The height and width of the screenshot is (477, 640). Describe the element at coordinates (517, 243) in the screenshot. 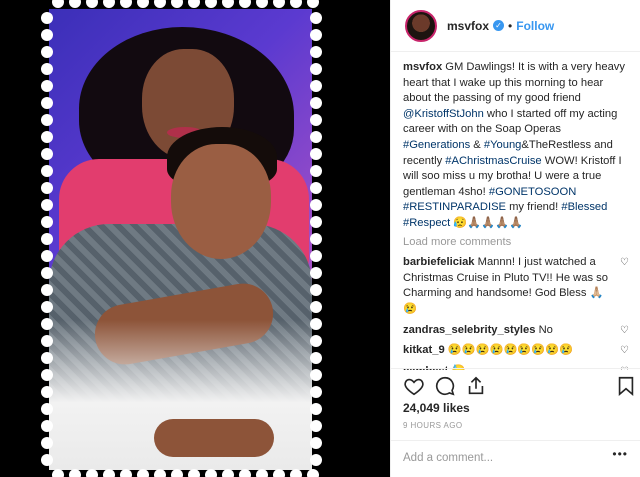

I see `load-more-comments-button: Load more comments` at that location.